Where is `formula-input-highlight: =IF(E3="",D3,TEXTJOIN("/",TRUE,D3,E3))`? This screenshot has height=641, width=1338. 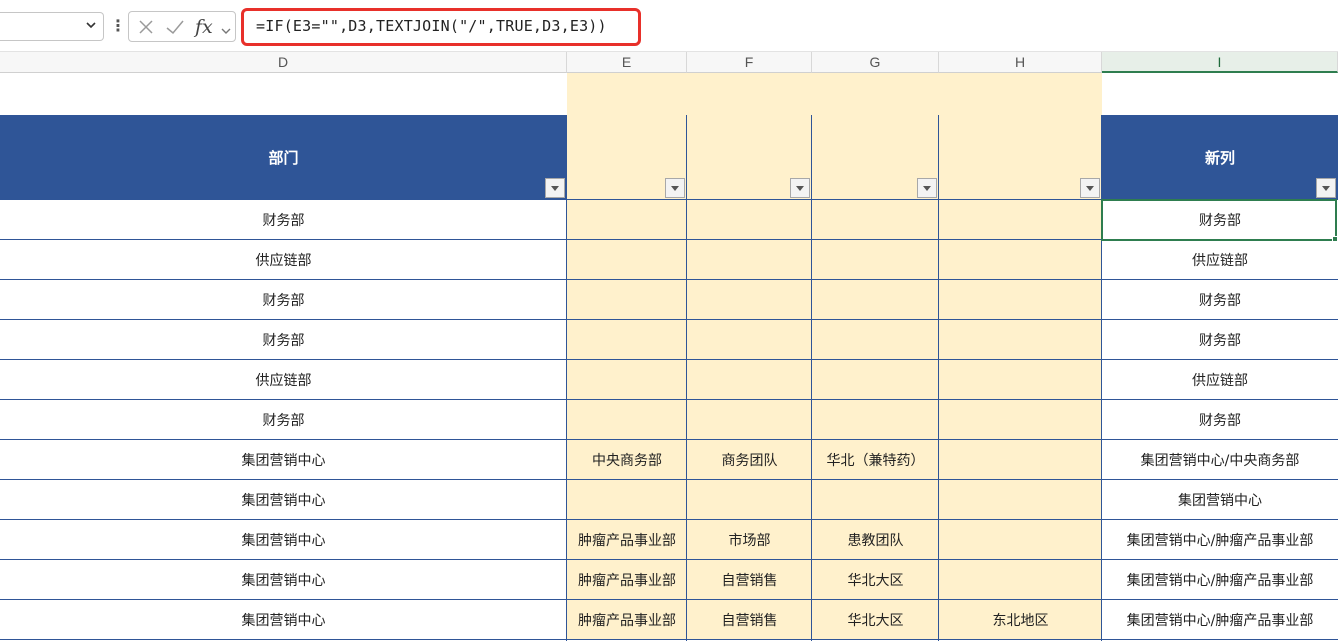
formula-input-highlight: =IF(E3="",D3,TEXTJOIN("/",TRUE,D3,E3)) is located at coordinates (441, 27).